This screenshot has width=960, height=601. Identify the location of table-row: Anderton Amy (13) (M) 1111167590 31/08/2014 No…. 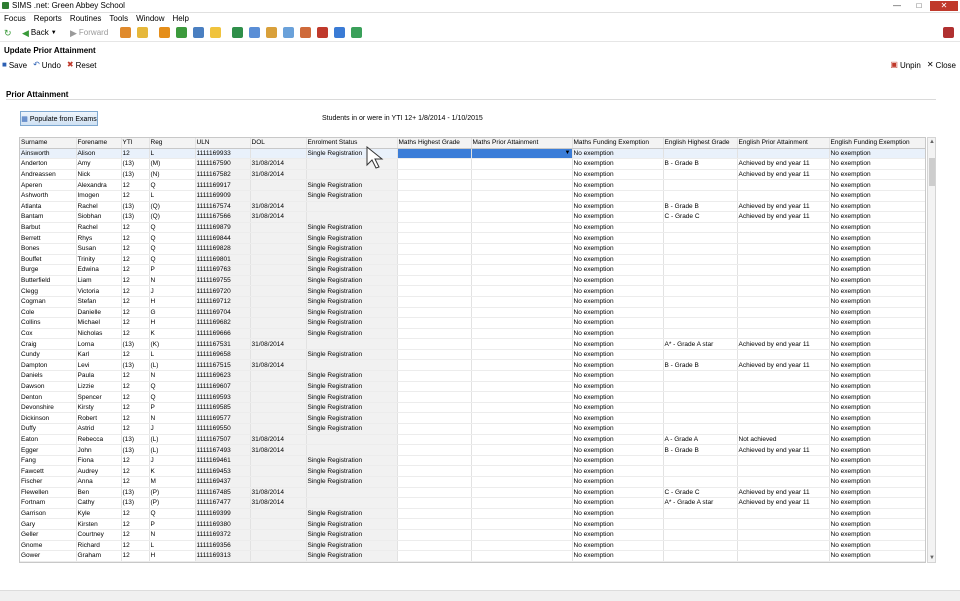
(472, 164).